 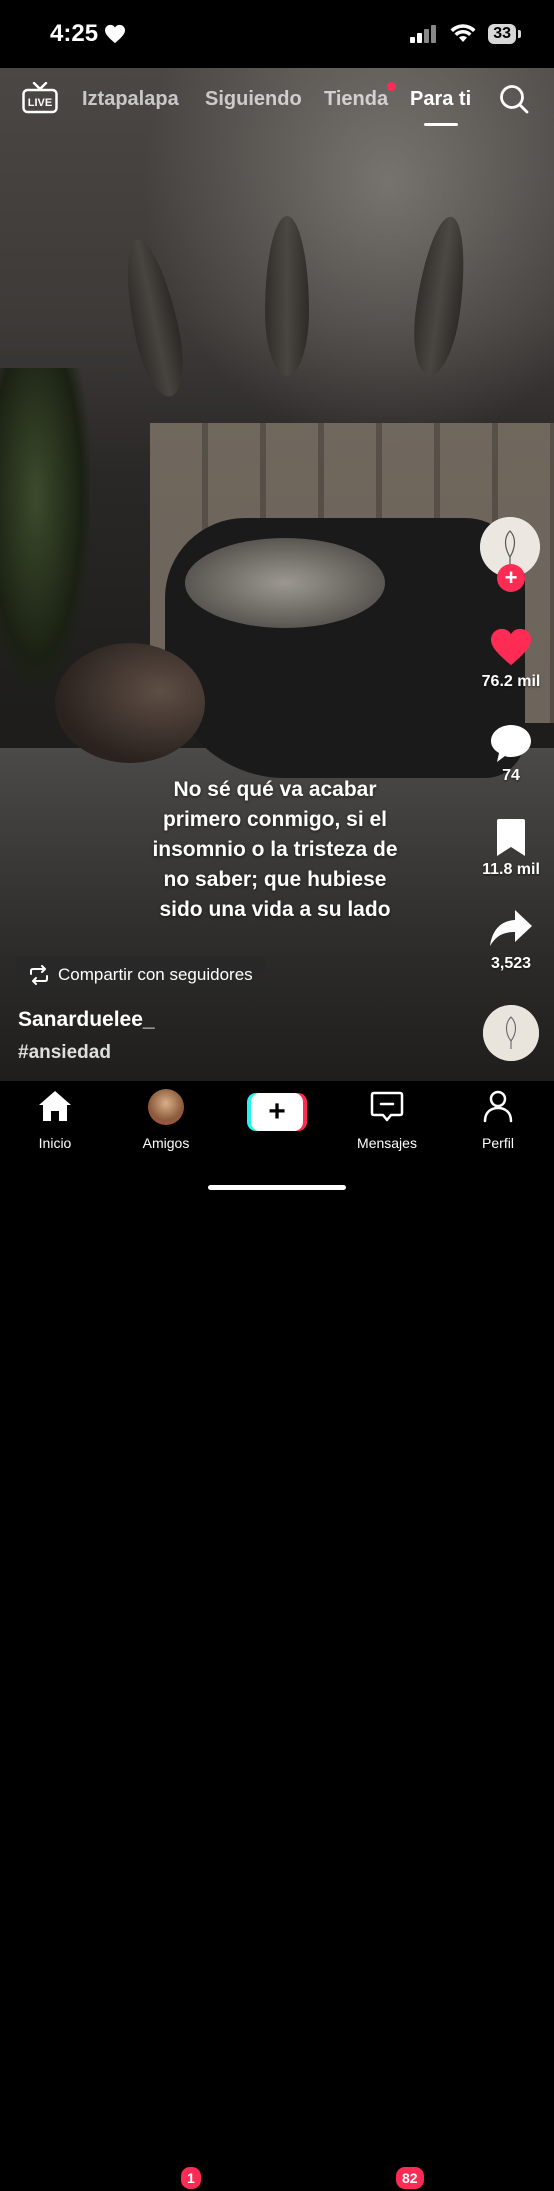 I want to click on status-bar: 4:25 33, so click(x=277, y=34).